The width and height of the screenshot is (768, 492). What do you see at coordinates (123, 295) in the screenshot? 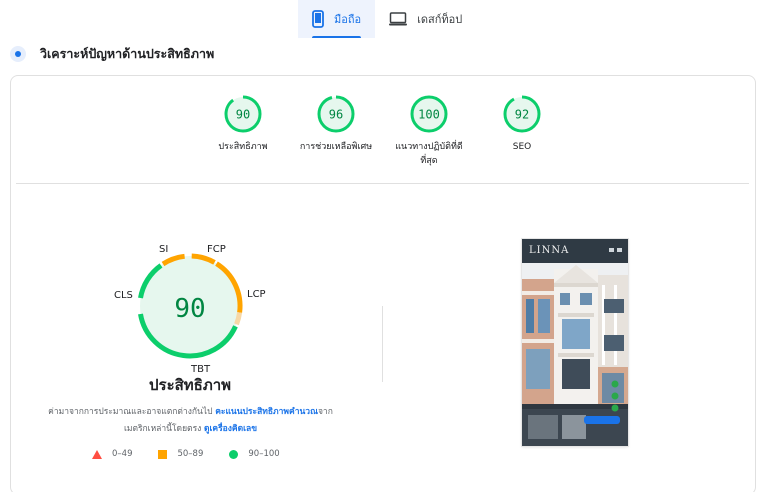
I see `metric-cls-label: CLS` at bounding box center [123, 295].